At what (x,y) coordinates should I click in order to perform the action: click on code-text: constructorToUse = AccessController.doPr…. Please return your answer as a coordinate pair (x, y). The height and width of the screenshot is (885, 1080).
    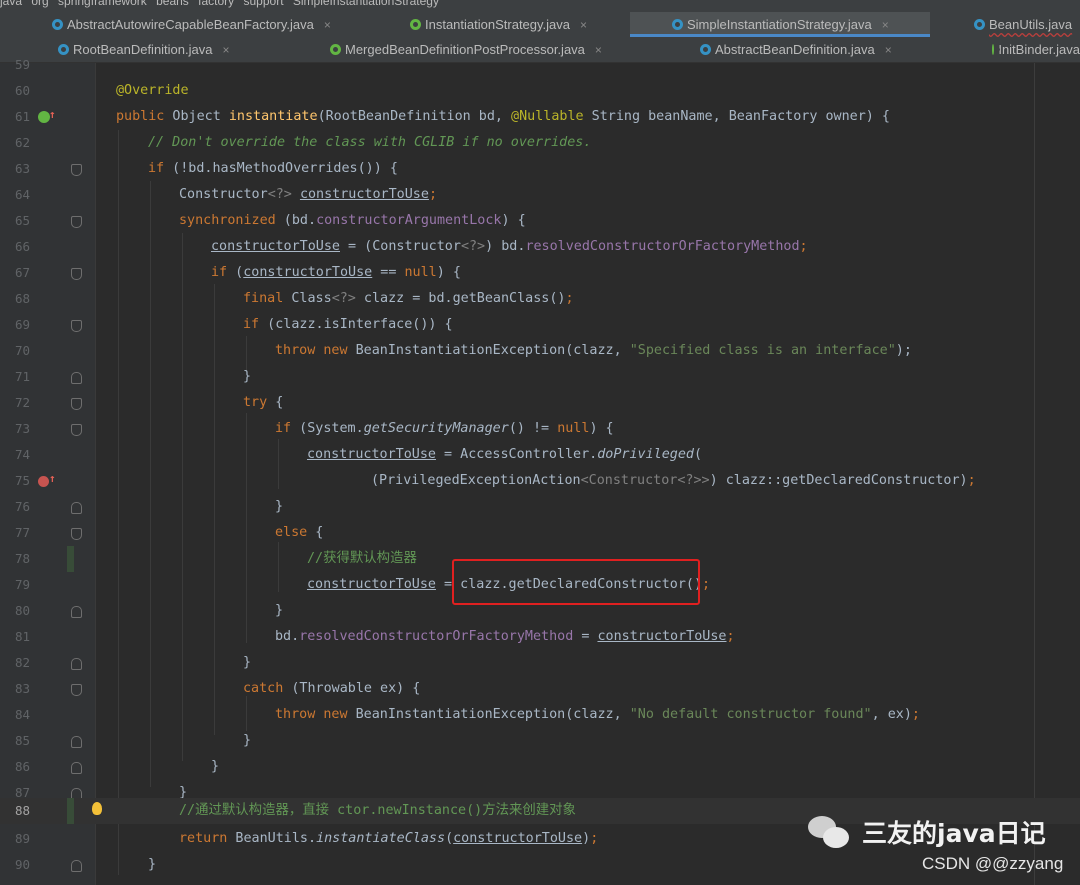
    Looking at the image, I should click on (504, 455).